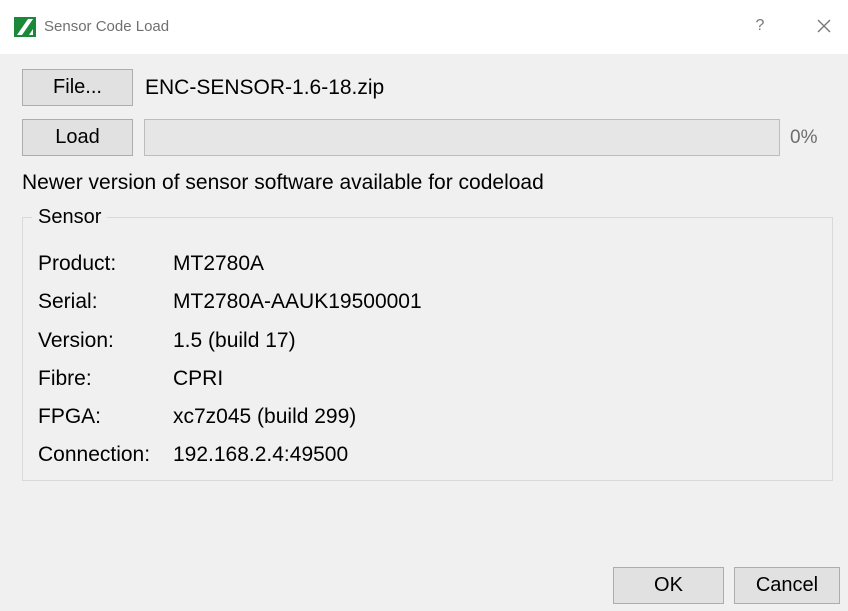 The height and width of the screenshot is (611, 848). Describe the element at coordinates (65, 378) in the screenshot. I see `fibre-label: Fibre:` at that location.